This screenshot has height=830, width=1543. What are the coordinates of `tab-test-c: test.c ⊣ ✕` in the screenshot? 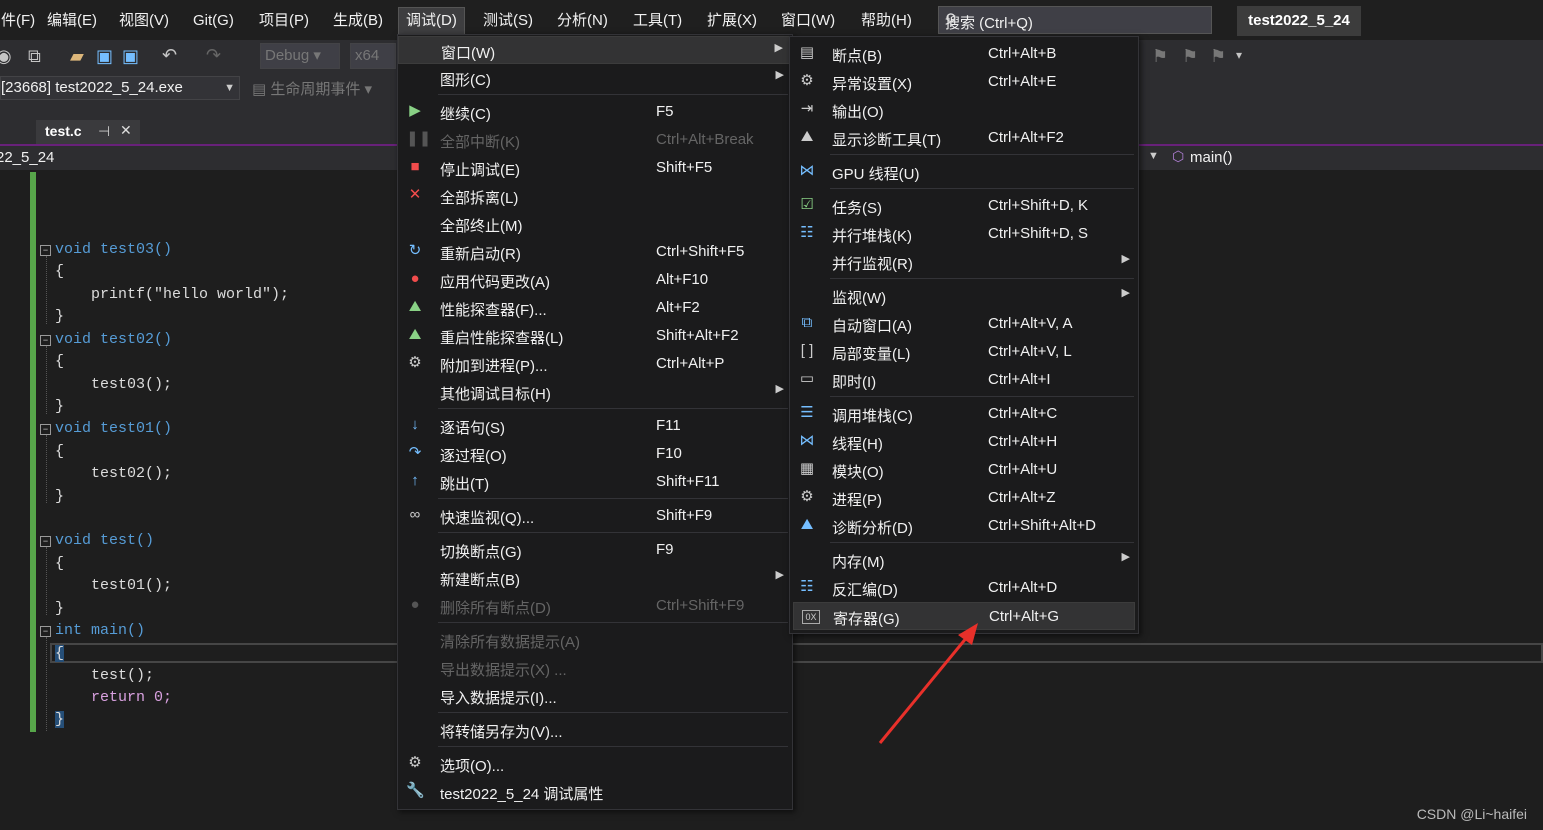 It's located at (88, 132).